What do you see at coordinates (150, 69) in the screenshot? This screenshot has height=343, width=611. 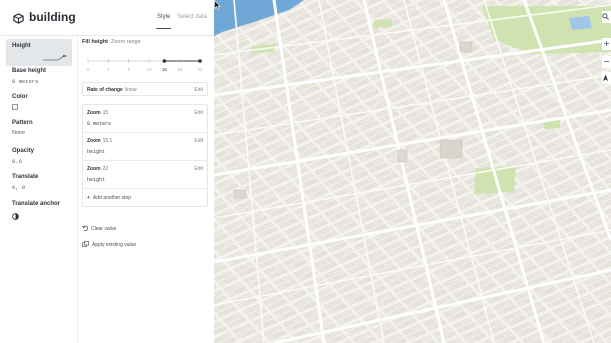 I see `slider-tick-label: 12` at bounding box center [150, 69].